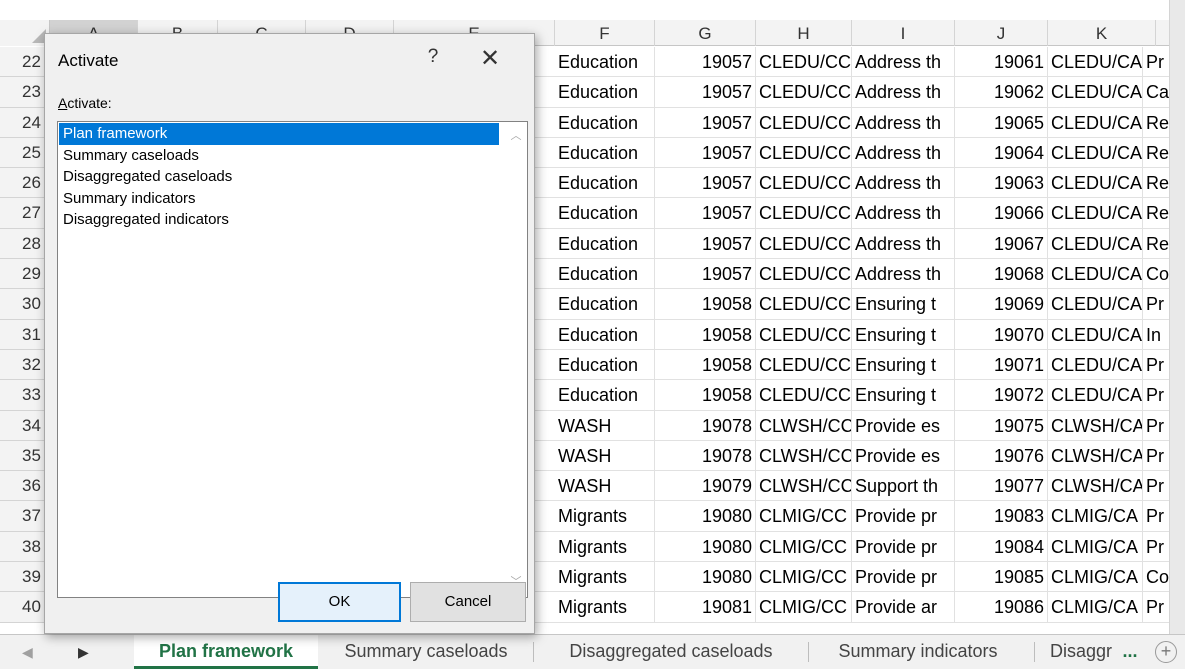  I want to click on cell-j: 19076, so click(1001, 455).